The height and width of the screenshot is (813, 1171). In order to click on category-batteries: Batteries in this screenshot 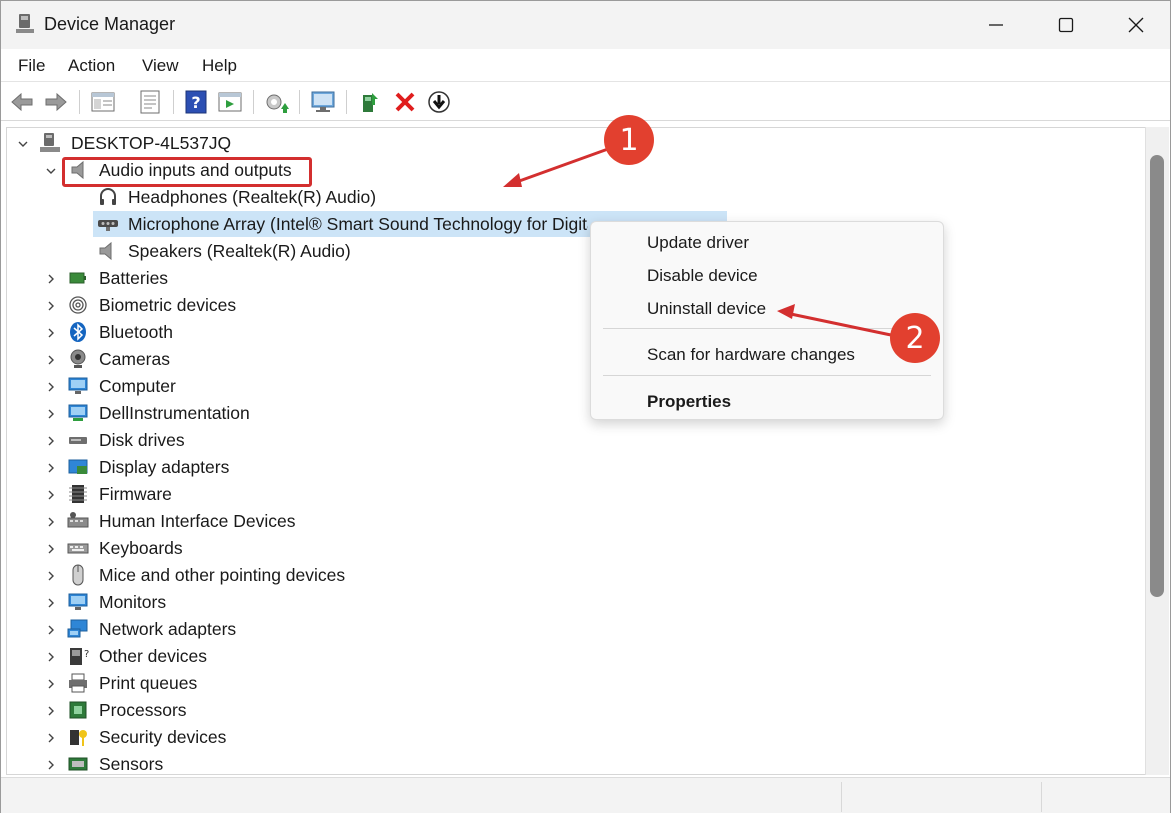, I will do `click(133, 278)`.